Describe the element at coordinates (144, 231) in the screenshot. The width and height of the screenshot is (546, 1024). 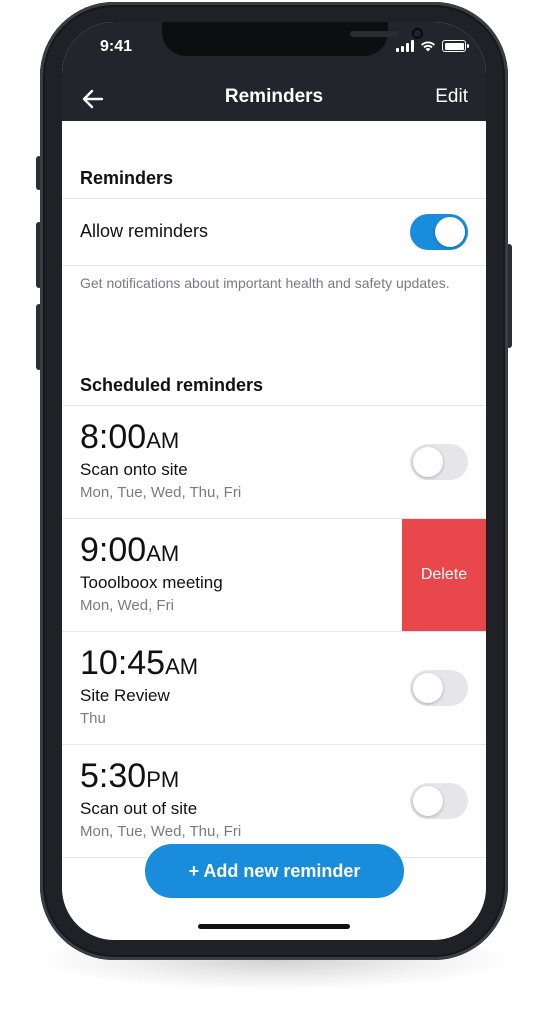
I see `allow-reminders-label: Allow reminders` at that location.